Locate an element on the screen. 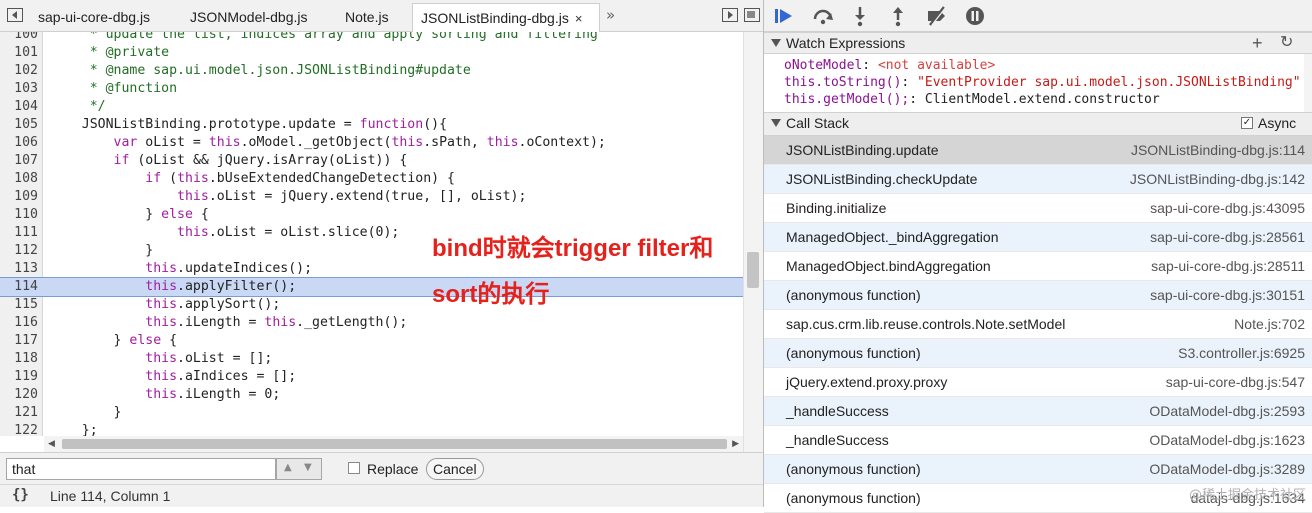 Image resolution: width=1312 pixels, height=513 pixels. line-number: 121 is located at coordinates (19, 413).